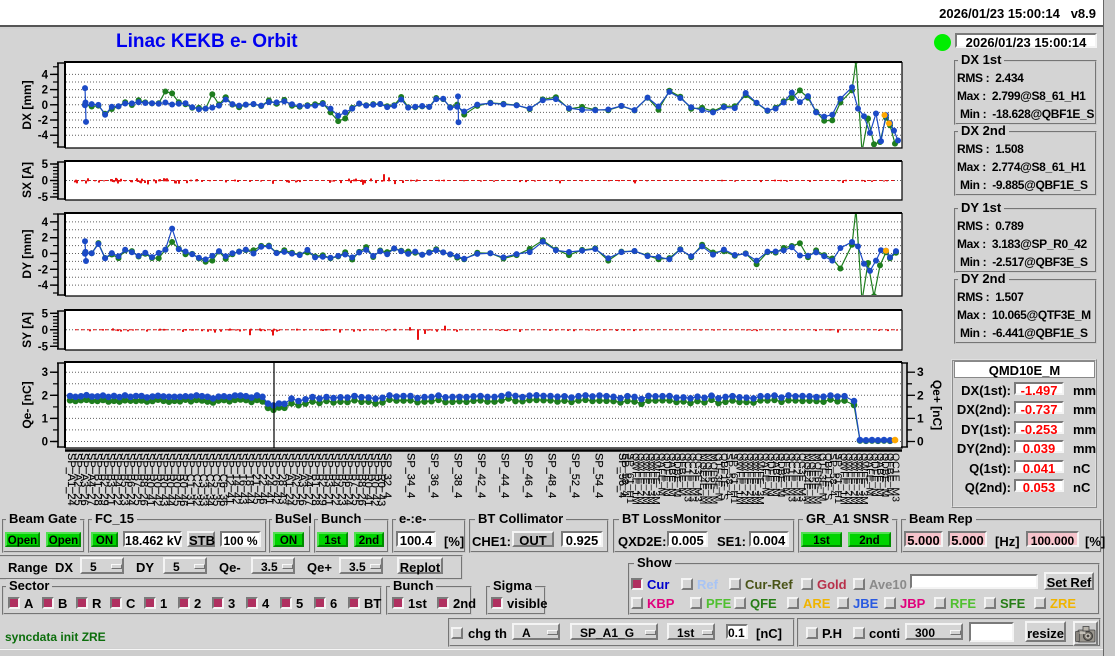 This screenshot has width=1115, height=656. What do you see at coordinates (387, 475) in the screenshot?
I see `svg-text: SP_32_4` at bounding box center [387, 475].